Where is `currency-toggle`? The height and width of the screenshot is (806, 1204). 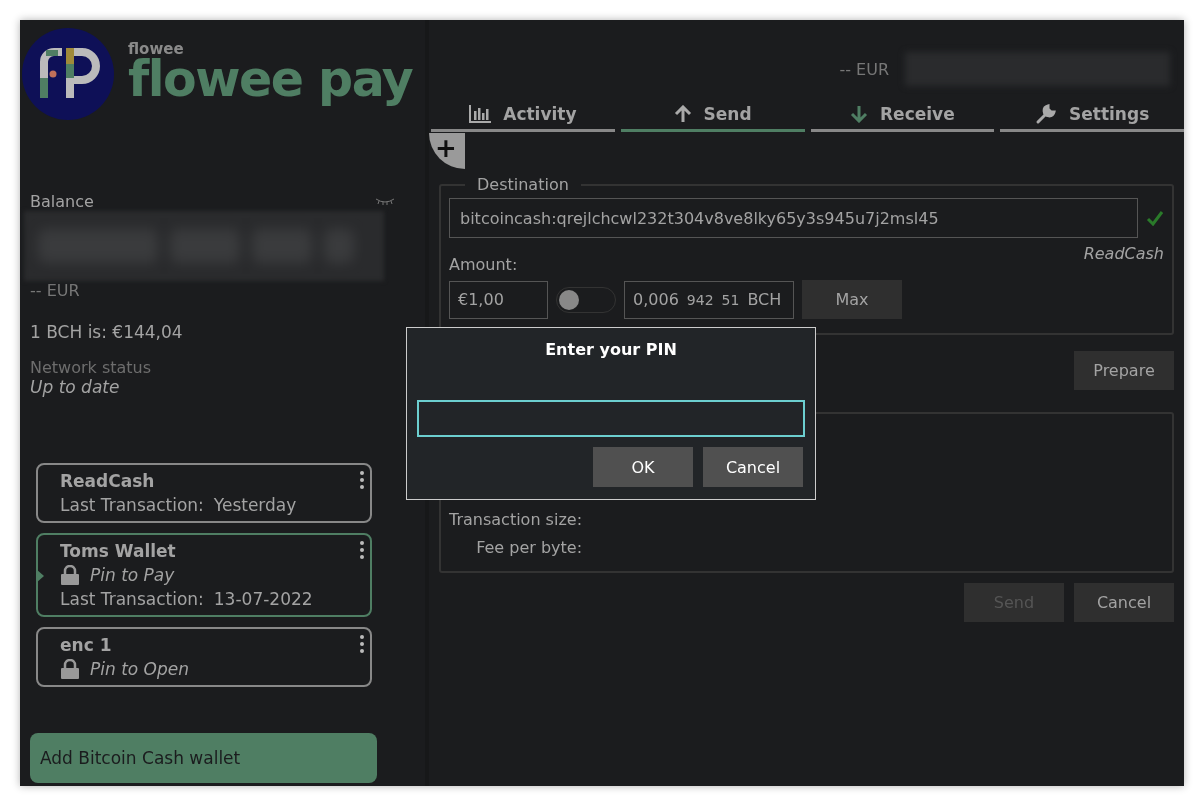 currency-toggle is located at coordinates (586, 299).